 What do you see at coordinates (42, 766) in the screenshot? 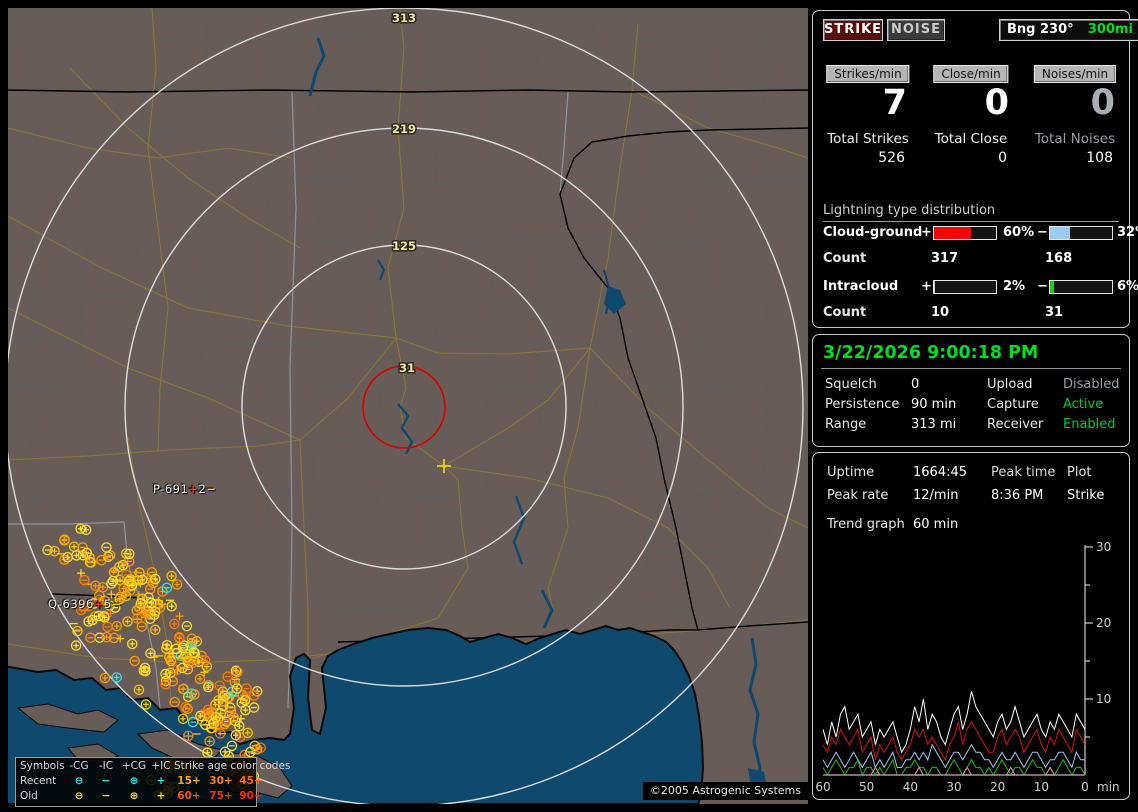
I see `legend-symbols-header: Symbols` at bounding box center [42, 766].